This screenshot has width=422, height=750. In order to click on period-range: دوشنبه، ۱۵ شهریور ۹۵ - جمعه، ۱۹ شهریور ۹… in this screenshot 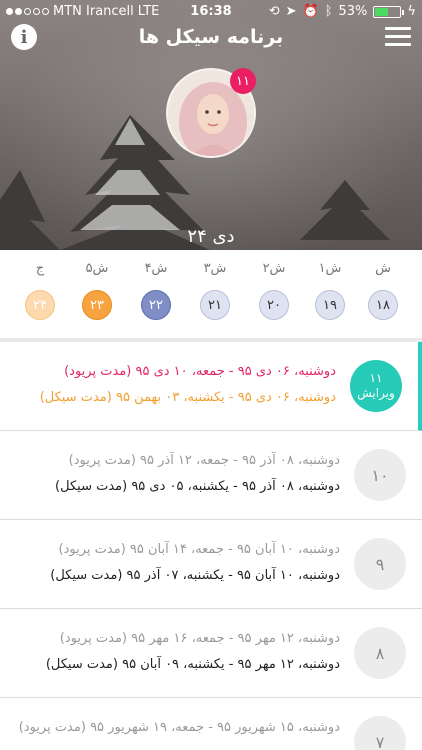, I will do `click(179, 727)`.